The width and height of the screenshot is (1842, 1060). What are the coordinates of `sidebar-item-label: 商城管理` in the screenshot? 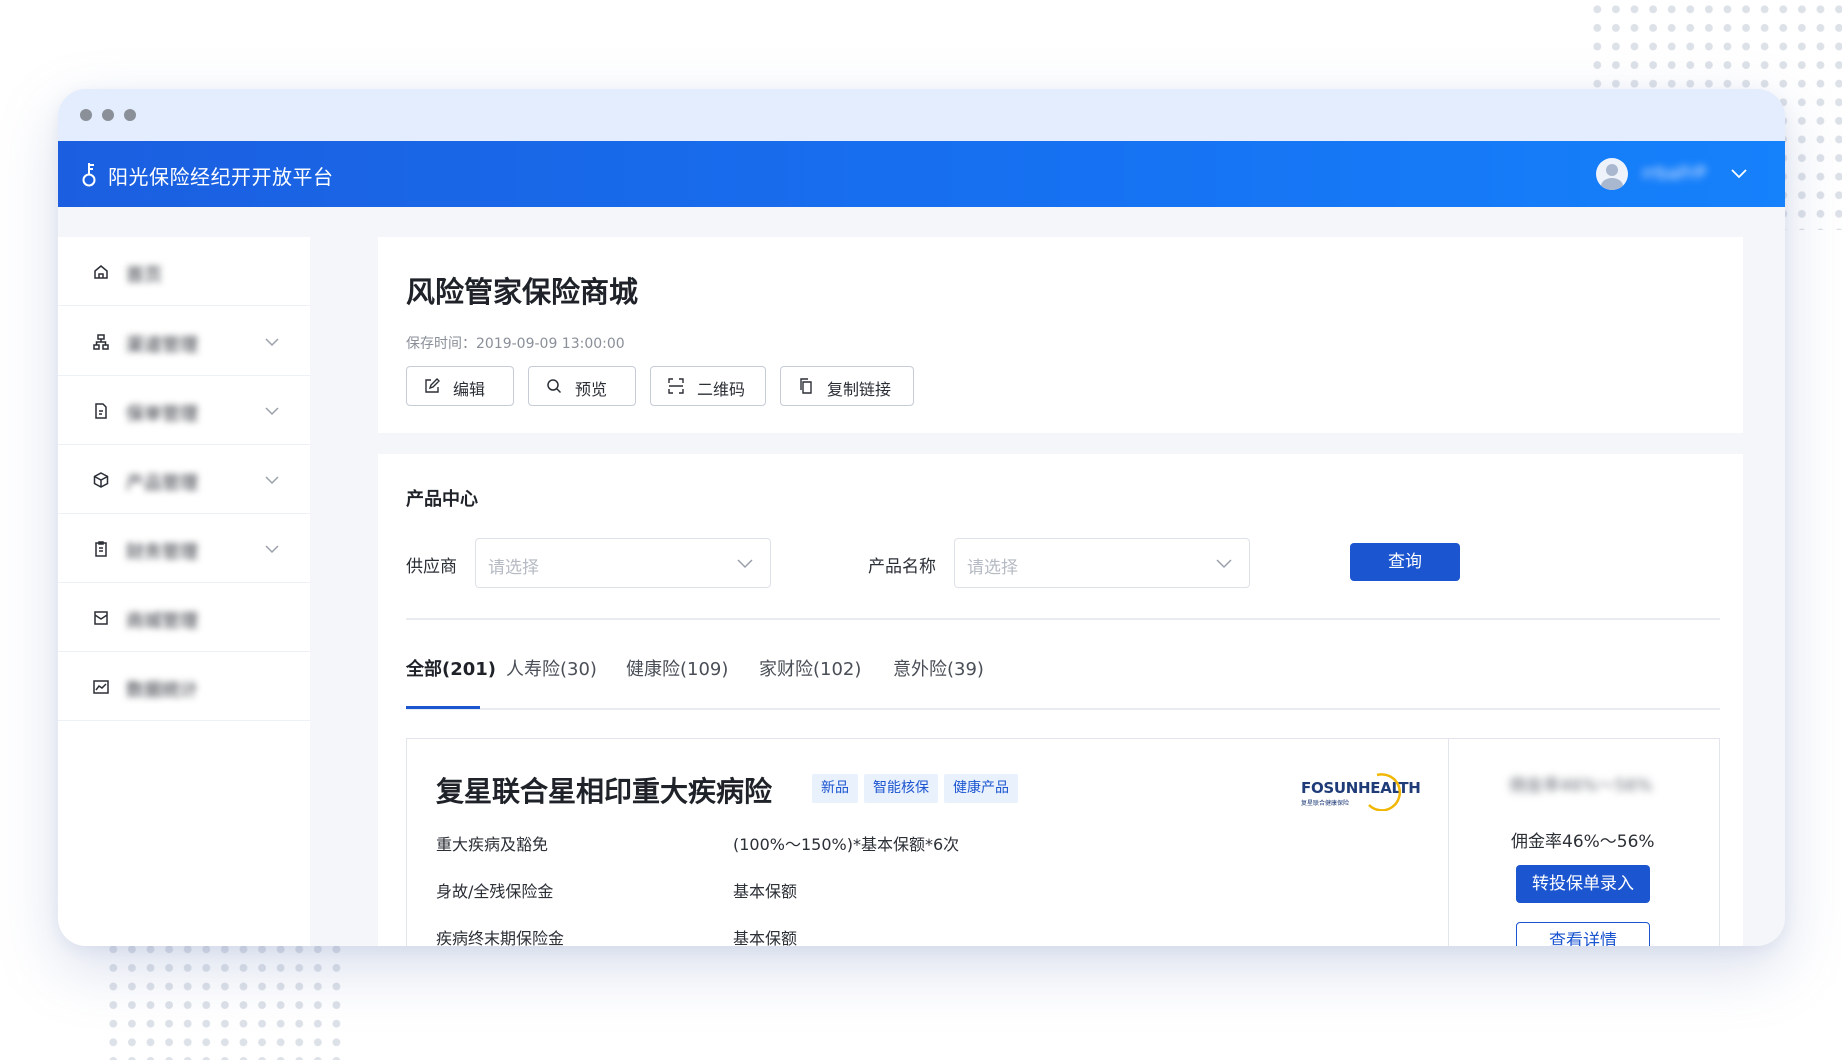 It's located at (162, 621).